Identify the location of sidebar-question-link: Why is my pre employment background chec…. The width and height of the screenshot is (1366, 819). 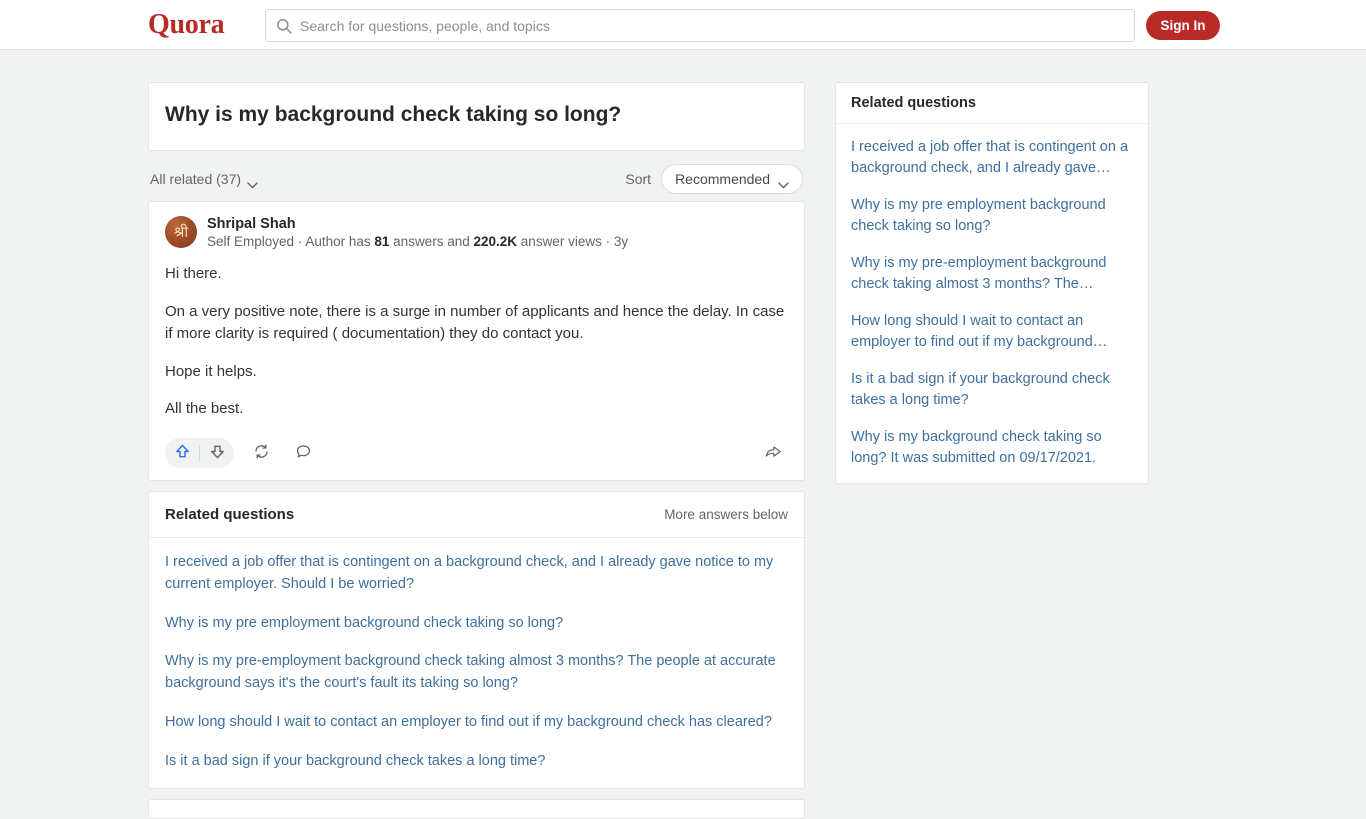
(992, 216).